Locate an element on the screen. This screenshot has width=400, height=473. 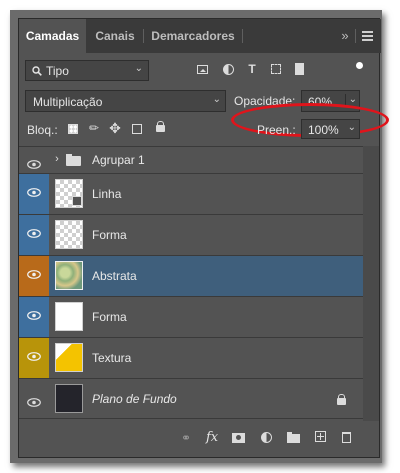
fill-label: Preen.: is located at coordinates (276, 130).